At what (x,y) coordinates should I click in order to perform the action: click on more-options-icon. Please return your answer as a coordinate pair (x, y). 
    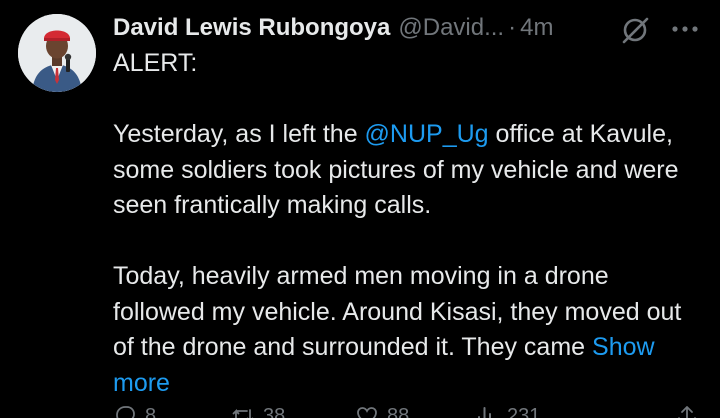
    Looking at the image, I should click on (685, 29).